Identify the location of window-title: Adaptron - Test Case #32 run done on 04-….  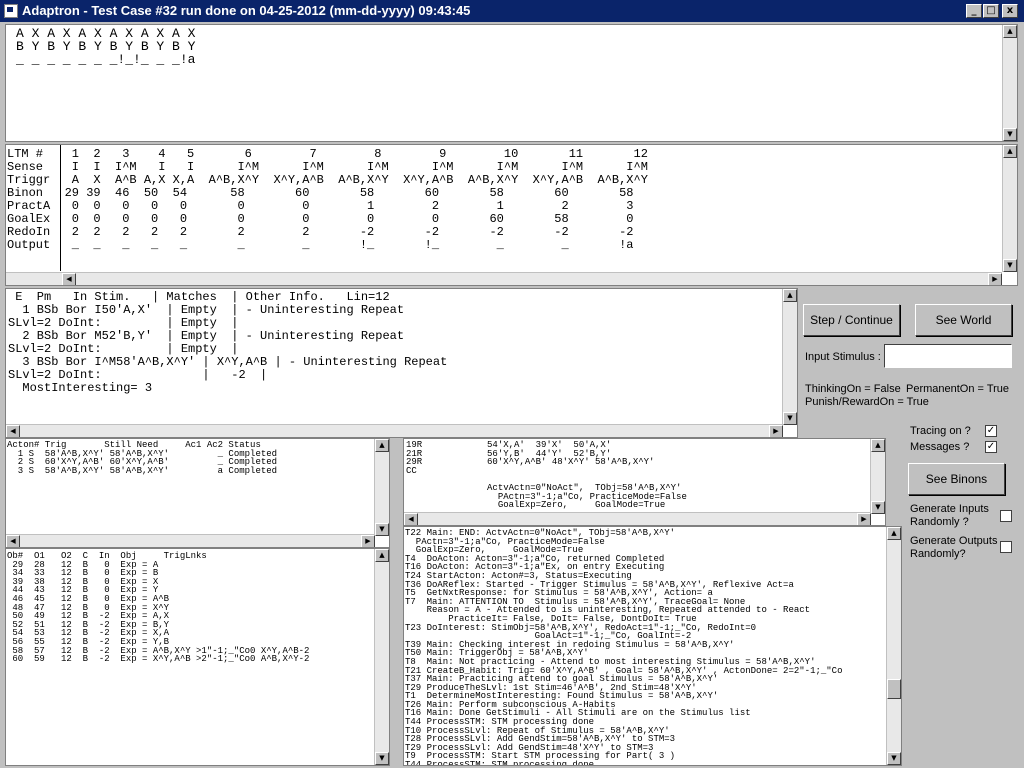
(246, 10).